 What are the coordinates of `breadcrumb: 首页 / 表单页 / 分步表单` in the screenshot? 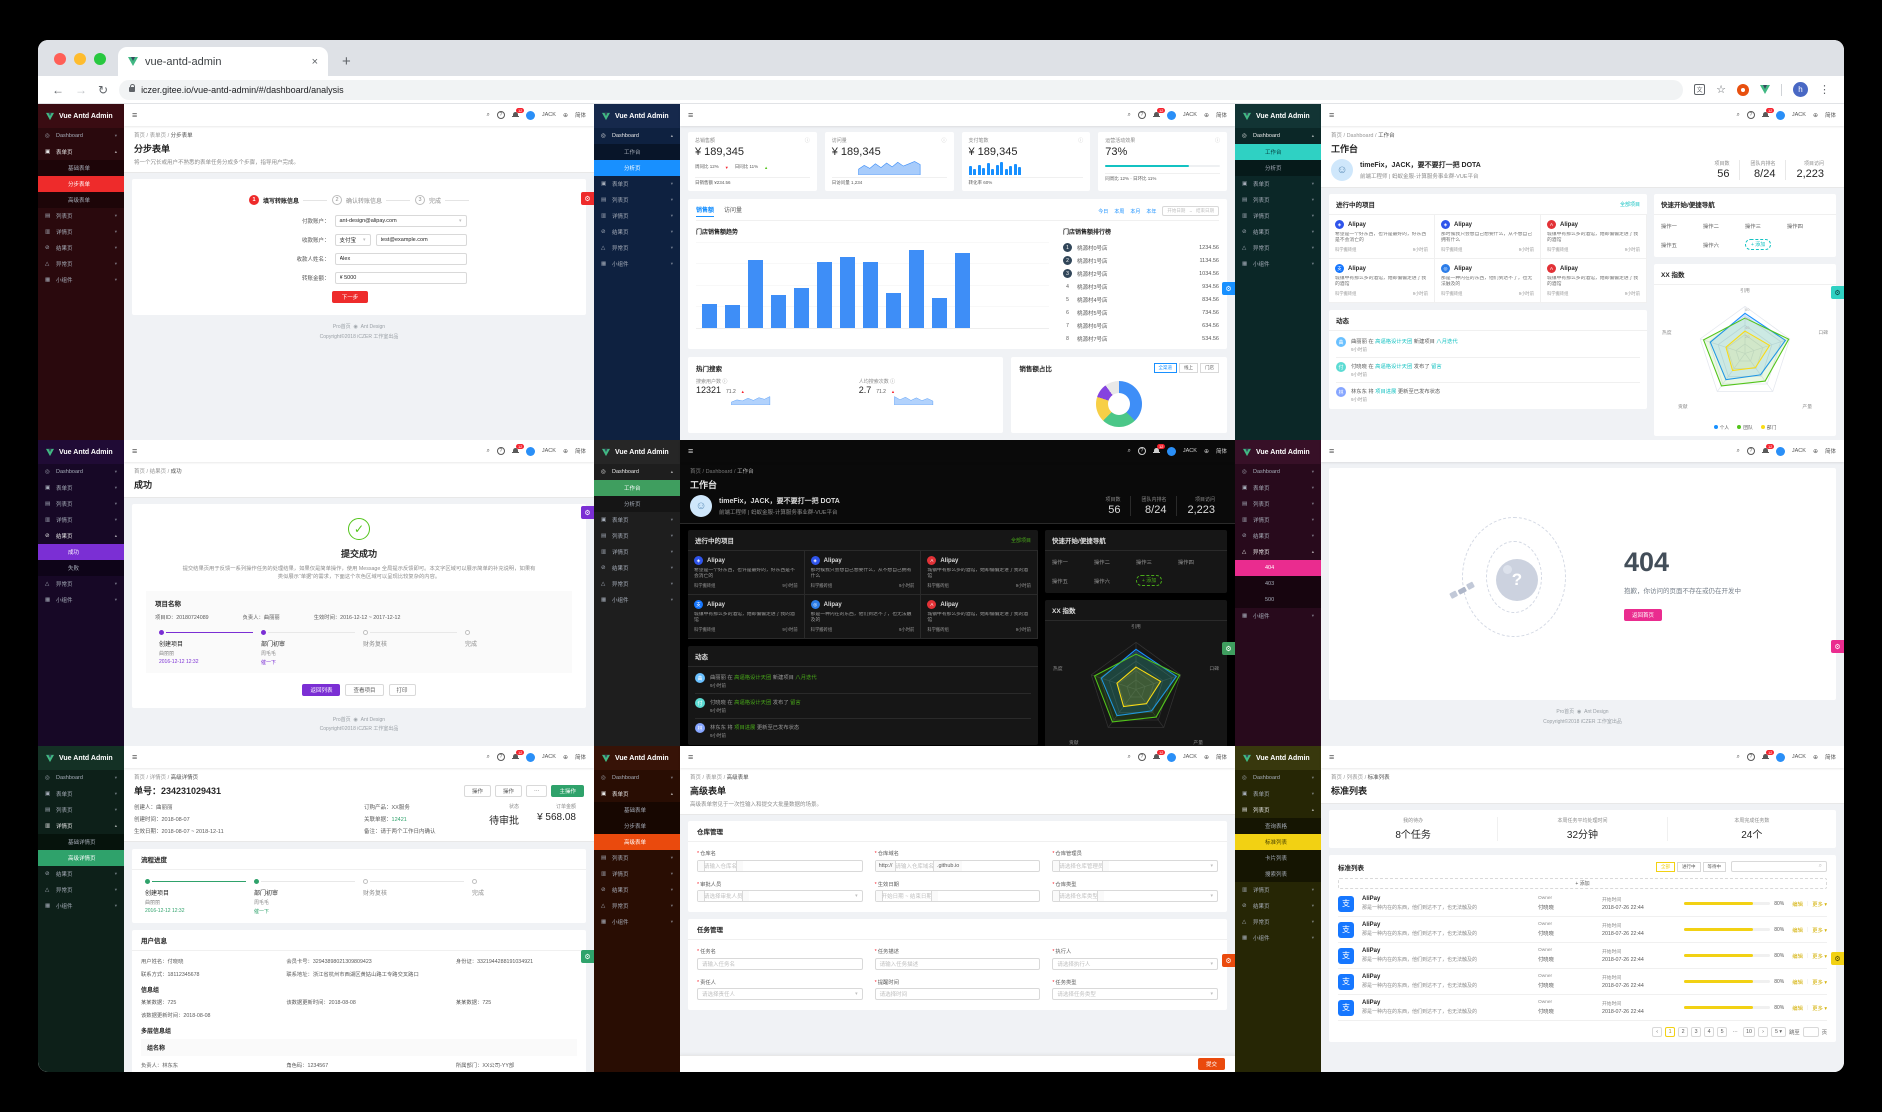 It's located at (359, 135).